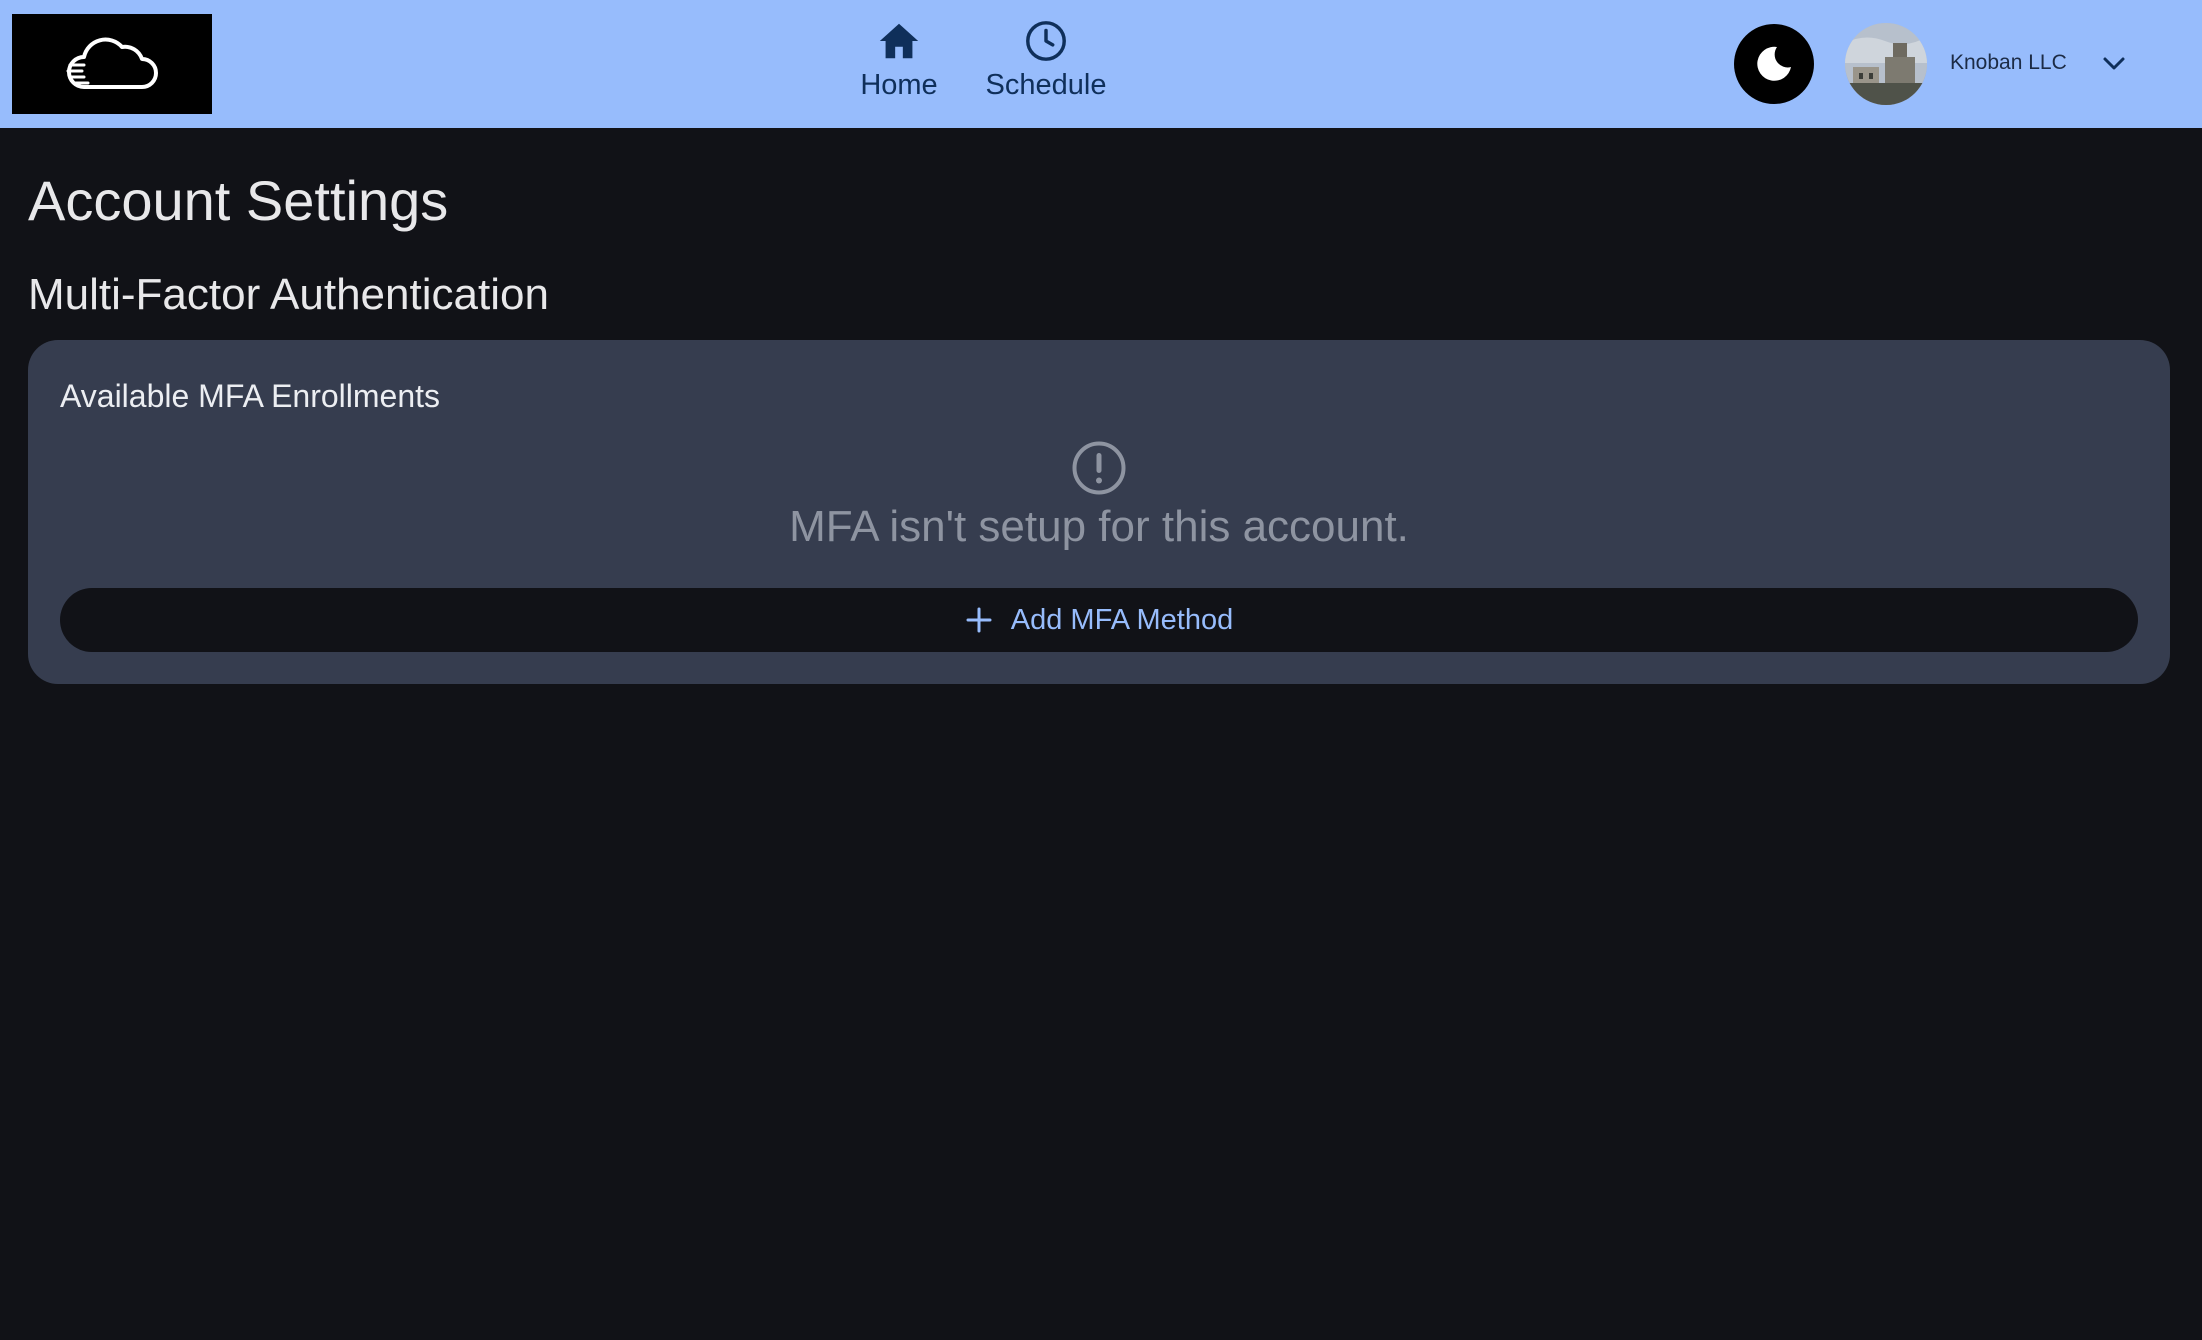 The height and width of the screenshot is (1340, 2202). What do you see at coordinates (2008, 63) in the screenshot?
I see `user-name: Knoban LLC` at bounding box center [2008, 63].